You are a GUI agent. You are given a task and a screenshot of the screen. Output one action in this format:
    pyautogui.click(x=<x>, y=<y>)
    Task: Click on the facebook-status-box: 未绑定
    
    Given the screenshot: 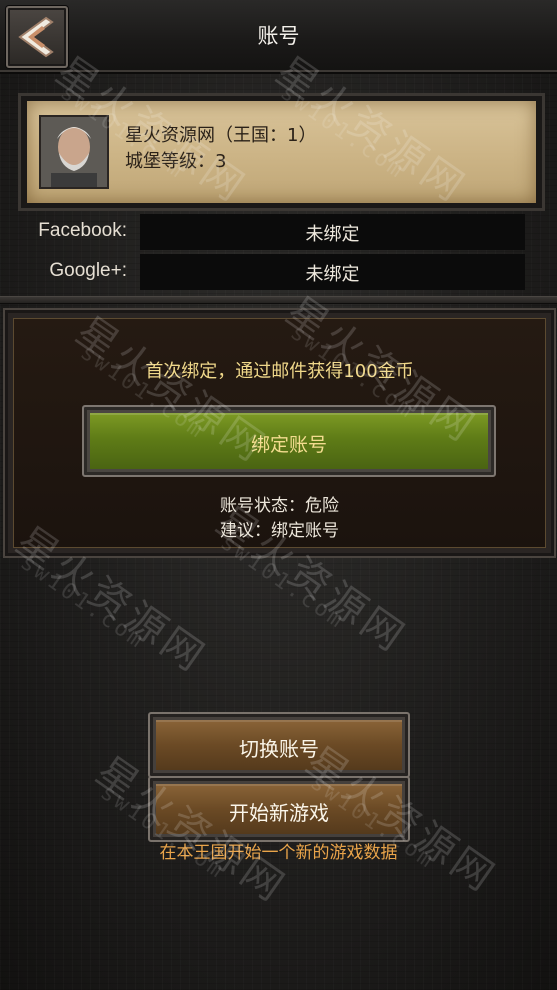 What is the action you would take?
    pyautogui.click(x=332, y=232)
    